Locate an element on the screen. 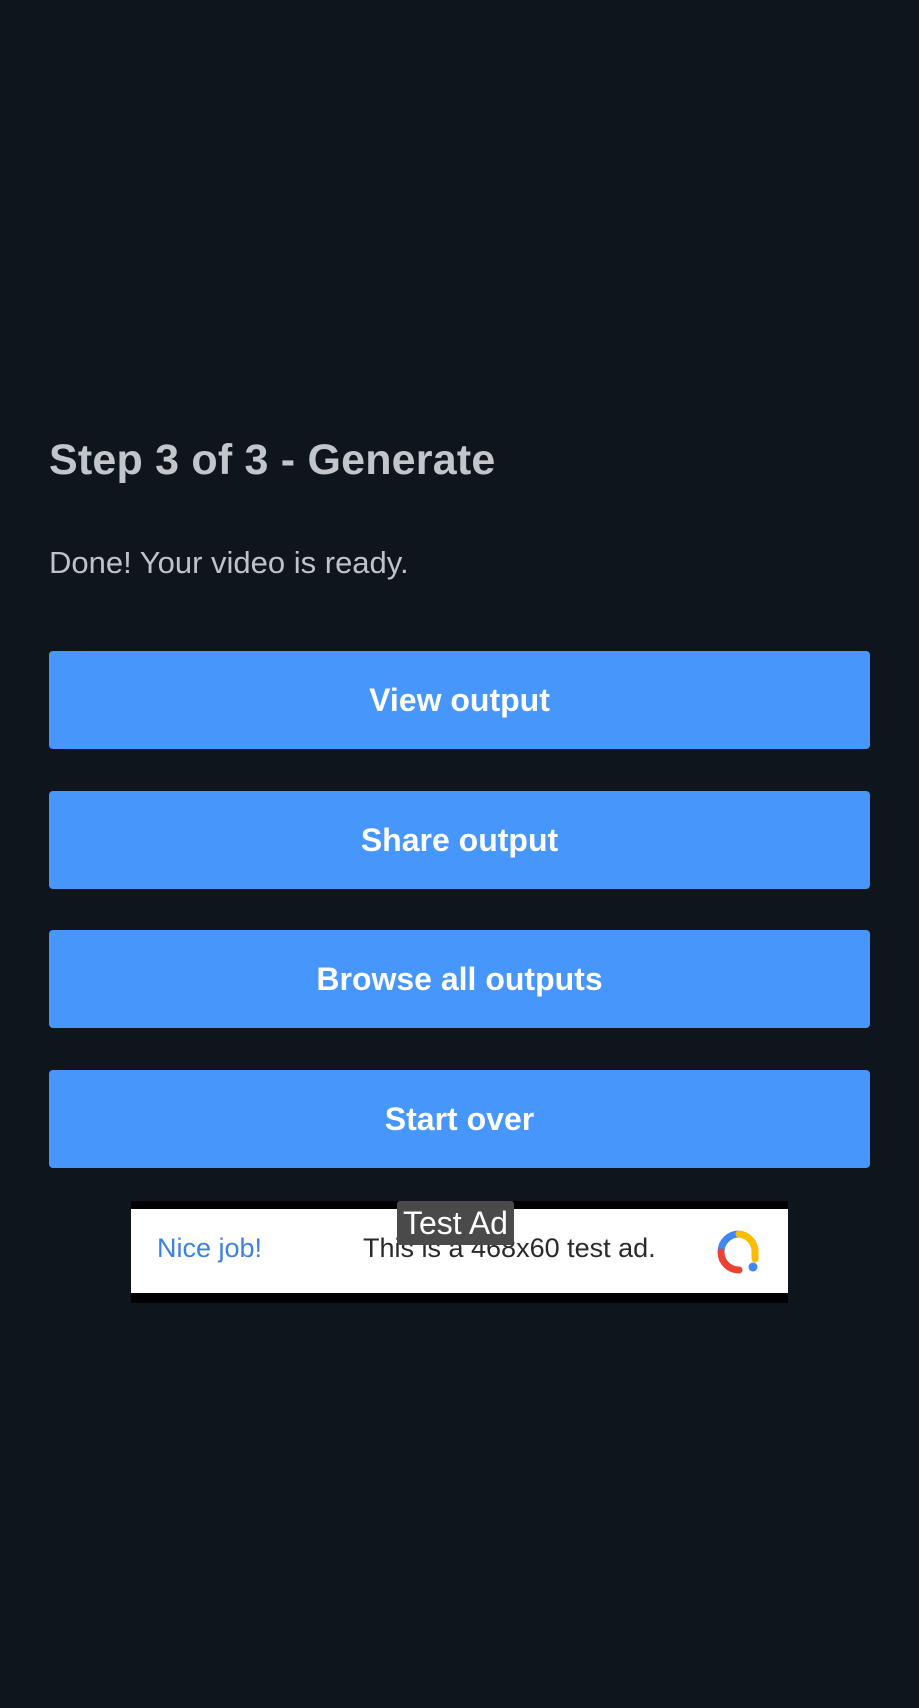  page-title: Step 3 of 3 - Generate is located at coordinates (272, 460).